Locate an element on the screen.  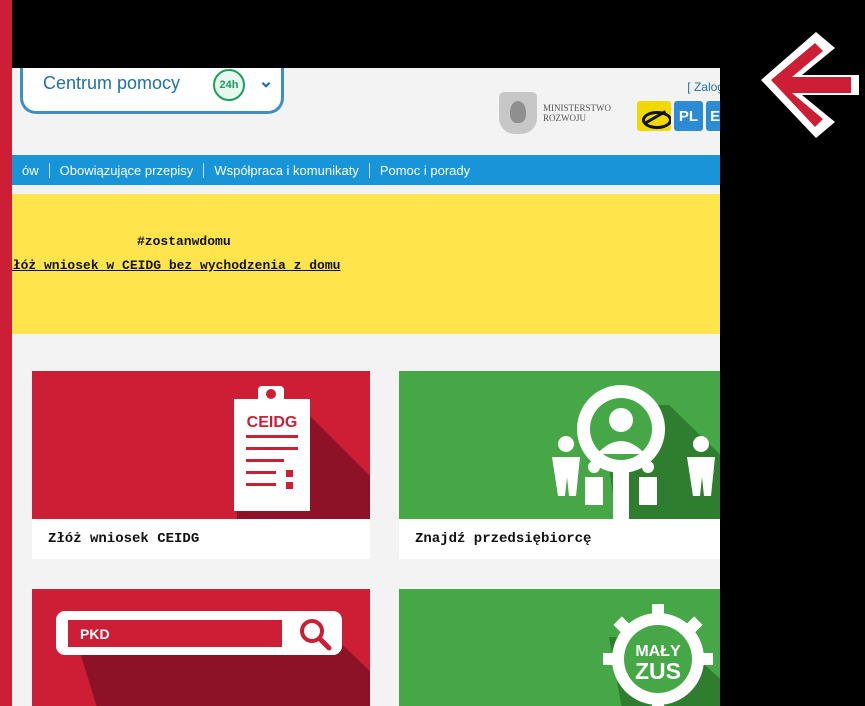
help-center-dropdown: Centrum pomocy 24h ⌄ is located at coordinates (152, 91).